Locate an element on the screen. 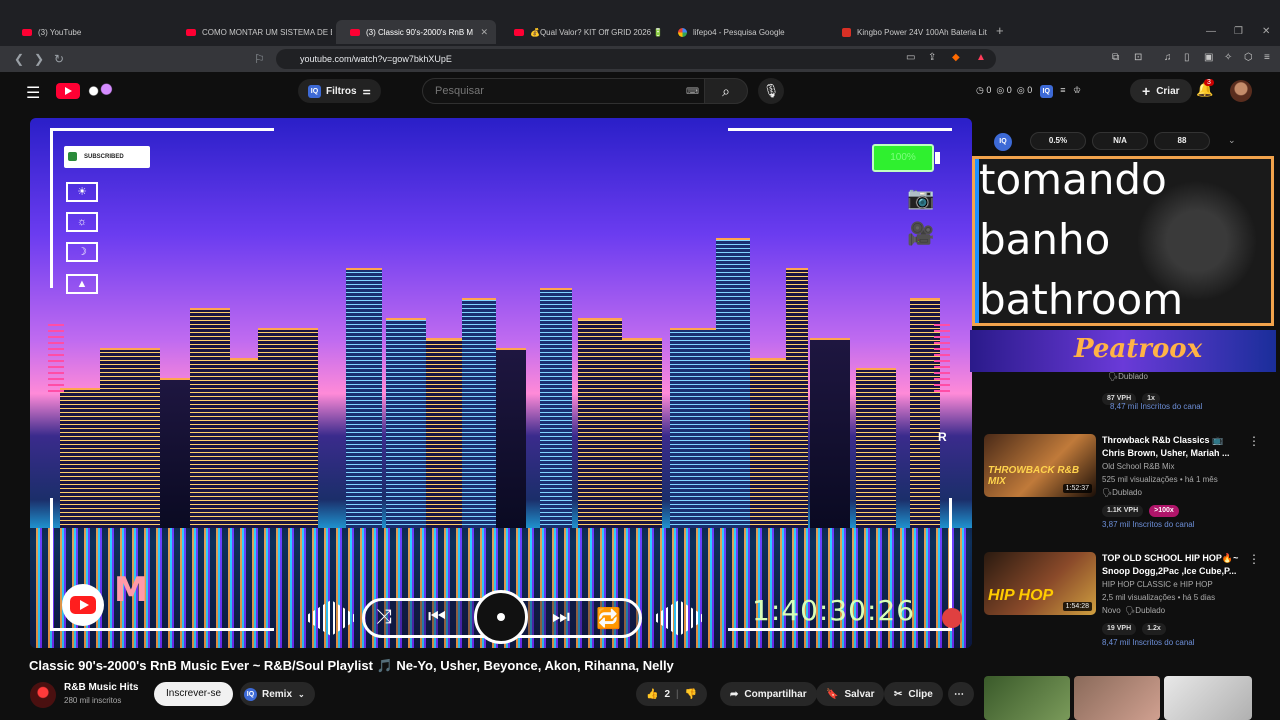 The height and width of the screenshot is (720, 1280). iq-stat-pill: 0.5% is located at coordinates (1058, 141).